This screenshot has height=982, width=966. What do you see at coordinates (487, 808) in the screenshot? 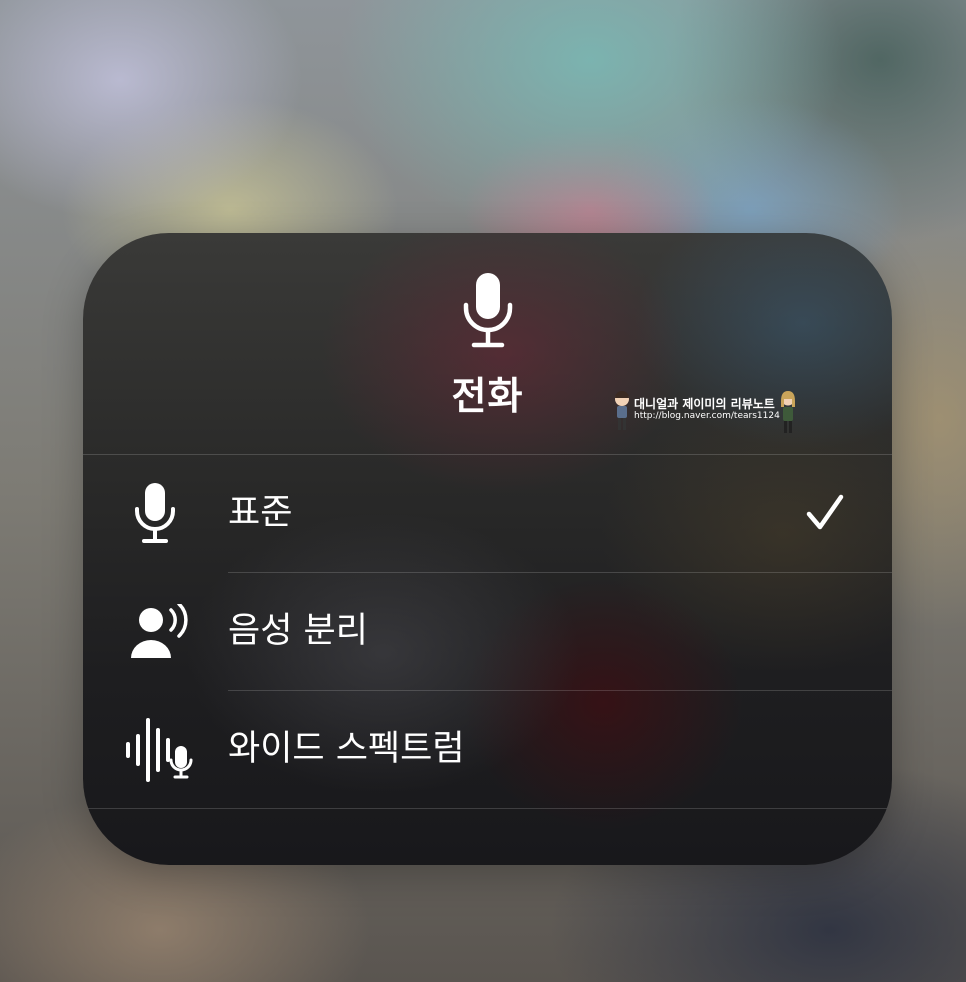
I see `item-divider` at bounding box center [487, 808].